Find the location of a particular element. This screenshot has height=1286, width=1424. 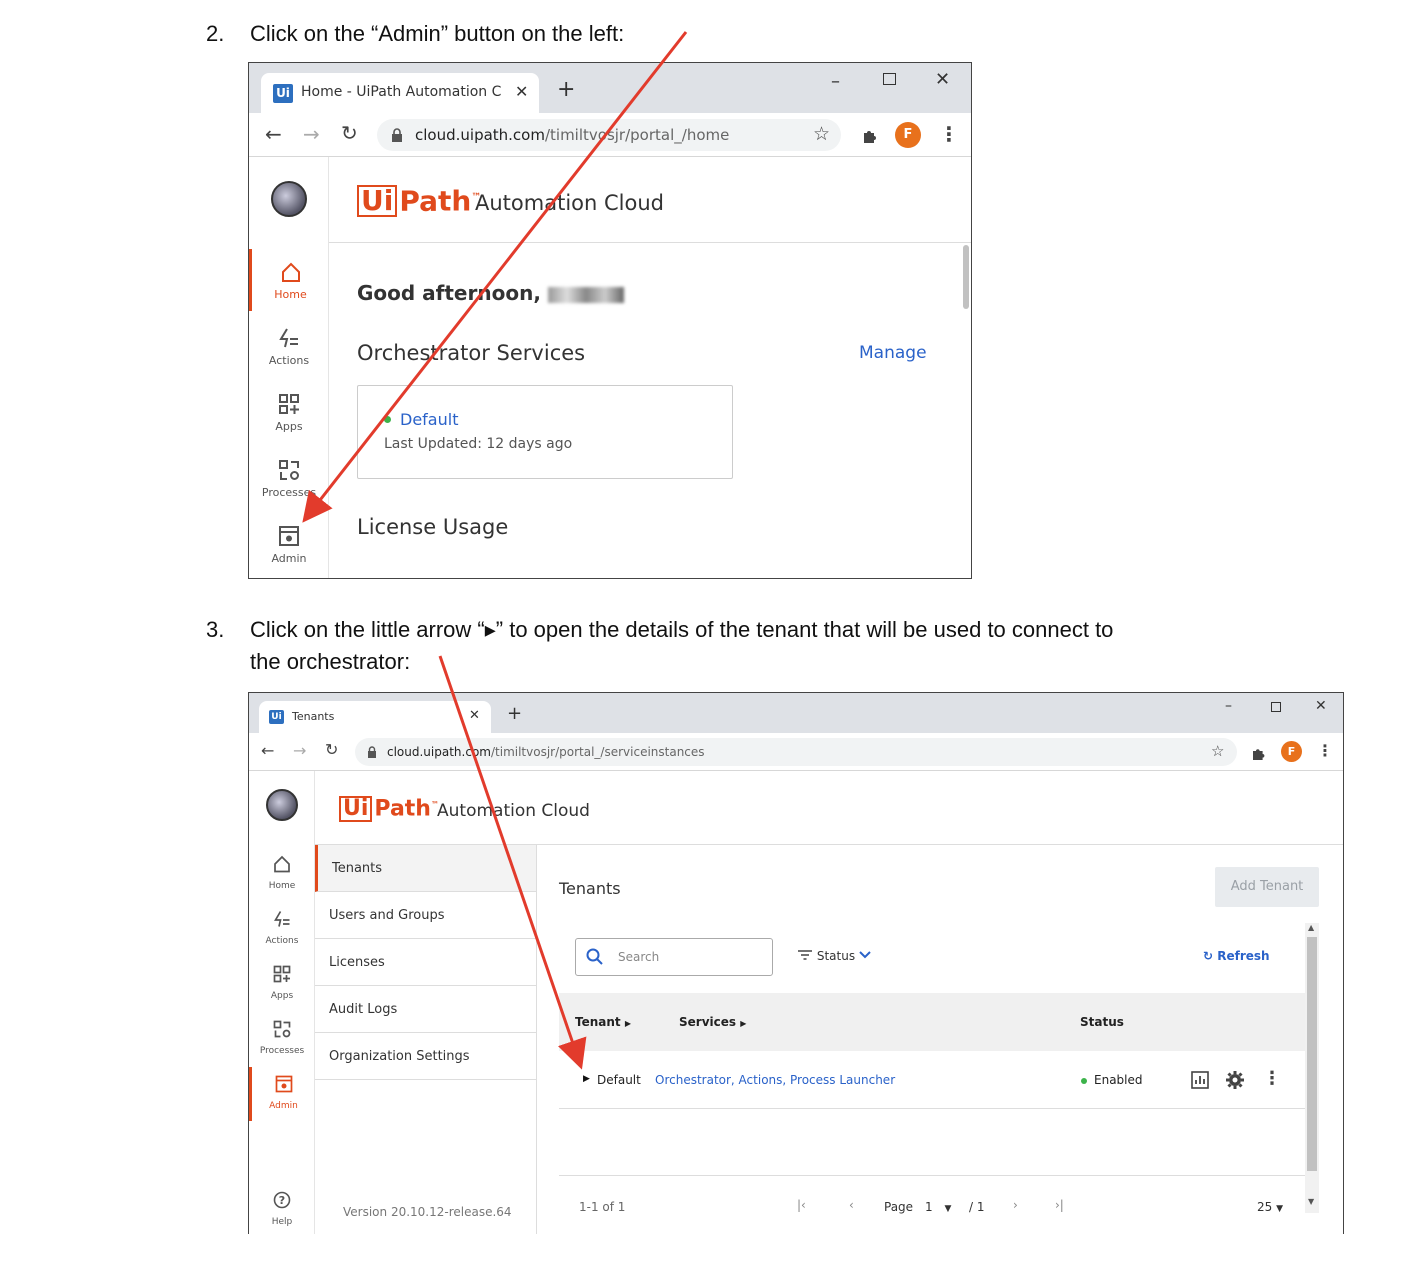

refresh-button: ↻ Refresh is located at coordinates (1236, 956).